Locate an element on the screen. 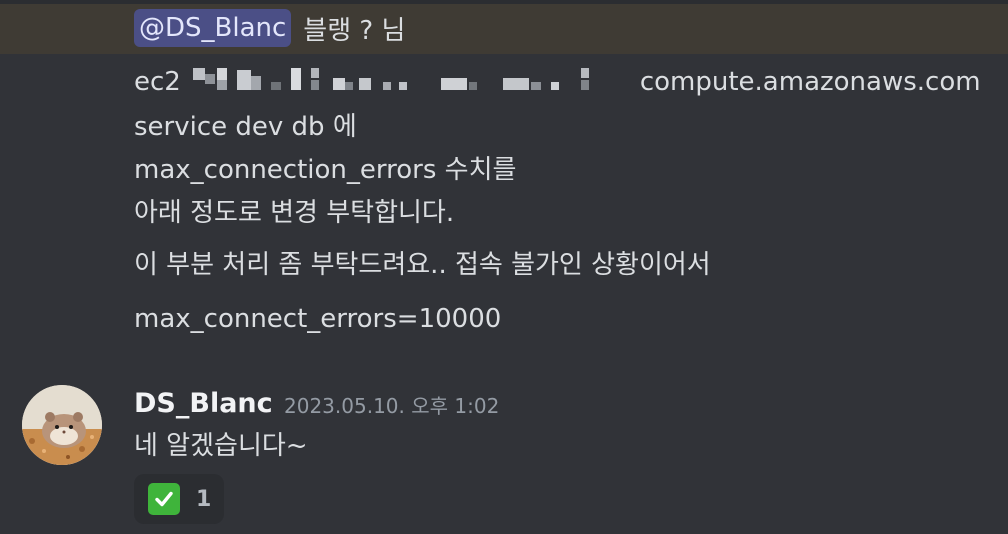 This screenshot has width=1008, height=534. hamster-avatar-icon is located at coordinates (62, 425).